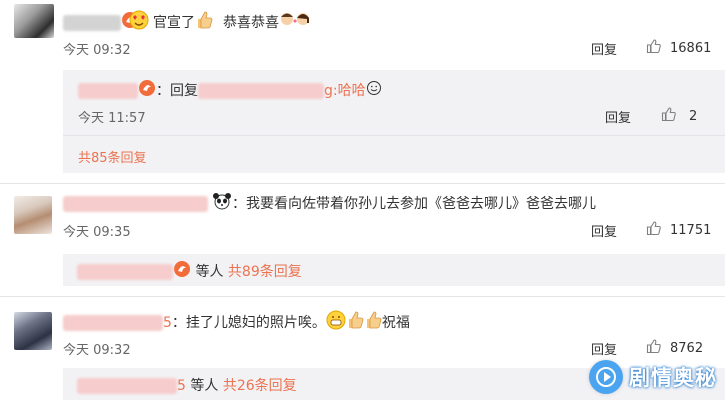 The width and height of the screenshot is (725, 400). I want to click on sub-reply-button: 回复, so click(618, 116).